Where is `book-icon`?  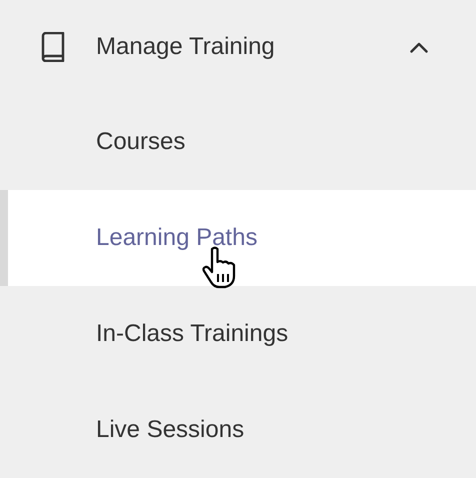
book-icon is located at coordinates (53, 47).